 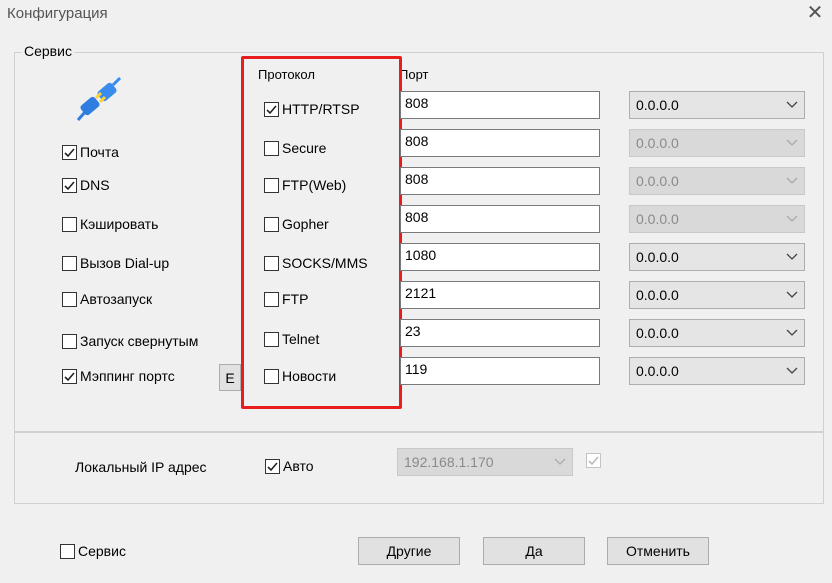 What do you see at coordinates (500, 371) in the screenshot?
I see `port-input-news: 119` at bounding box center [500, 371].